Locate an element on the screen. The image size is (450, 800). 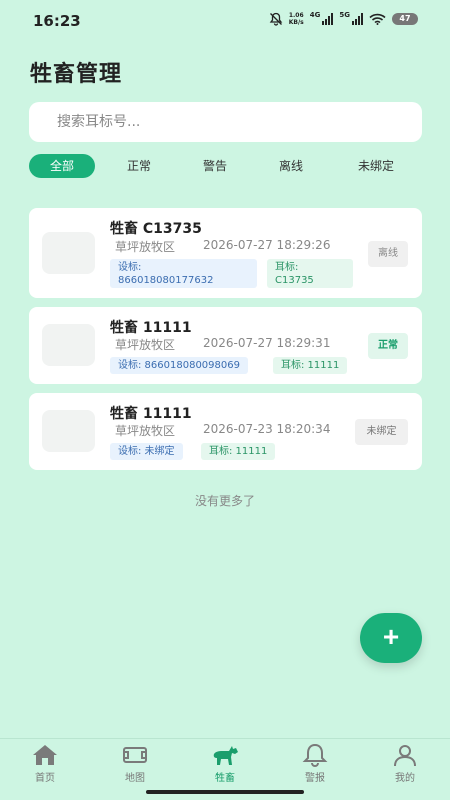
status-icons: 1.06 KB/s 4G 5G 47 is located at coordinates (343, 18).